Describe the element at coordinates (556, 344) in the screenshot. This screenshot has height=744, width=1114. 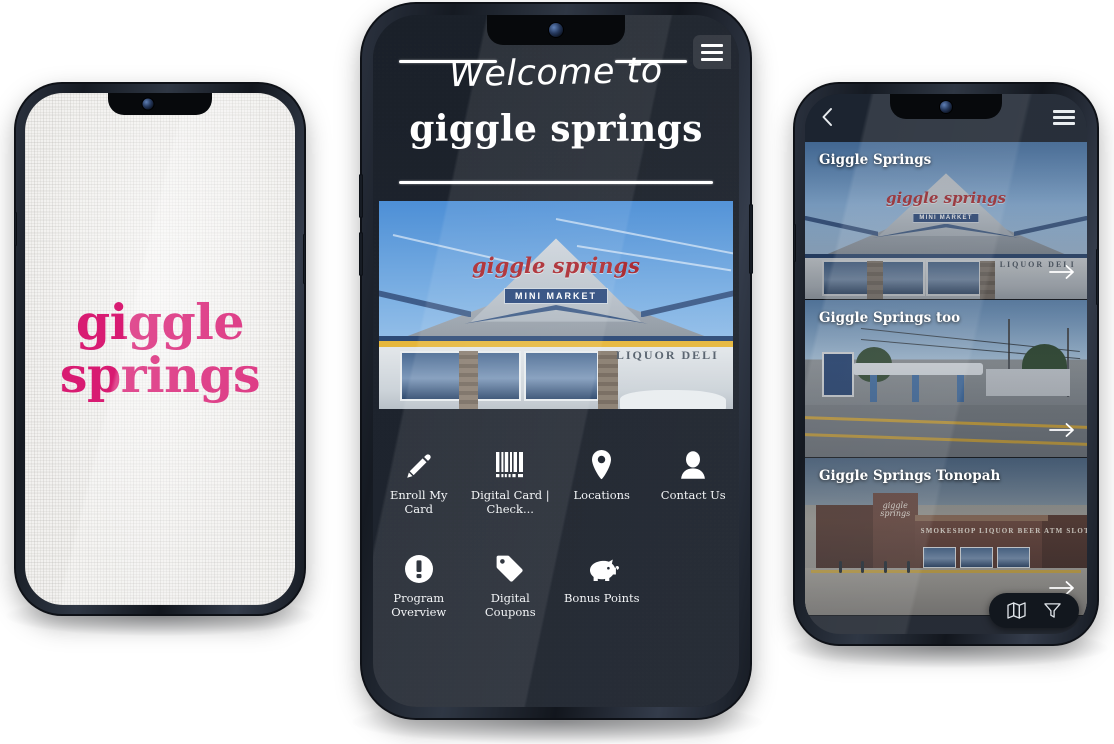
I see `hero-yellow-band` at that location.